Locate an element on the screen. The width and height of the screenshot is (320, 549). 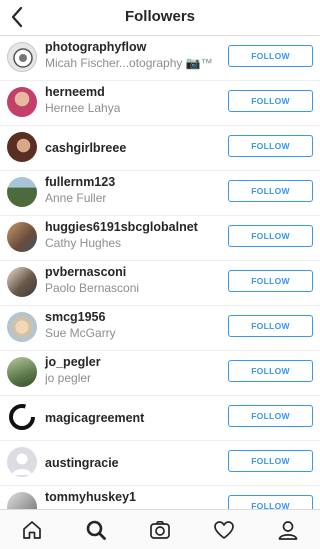
tab-profile is located at coordinates (288, 530).